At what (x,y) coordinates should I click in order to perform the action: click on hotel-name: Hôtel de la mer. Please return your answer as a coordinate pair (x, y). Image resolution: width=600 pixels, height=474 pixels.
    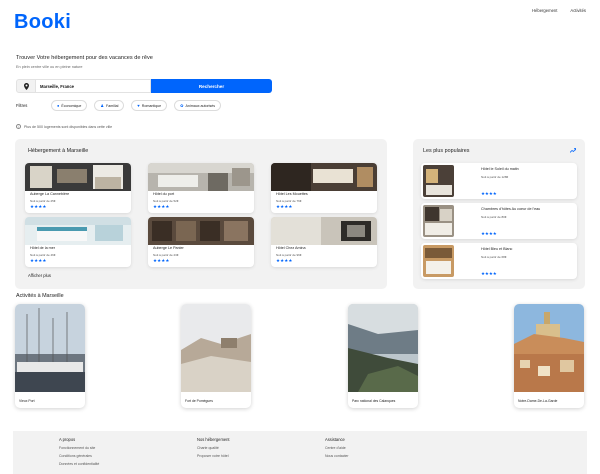
    Looking at the image, I should click on (43, 248).